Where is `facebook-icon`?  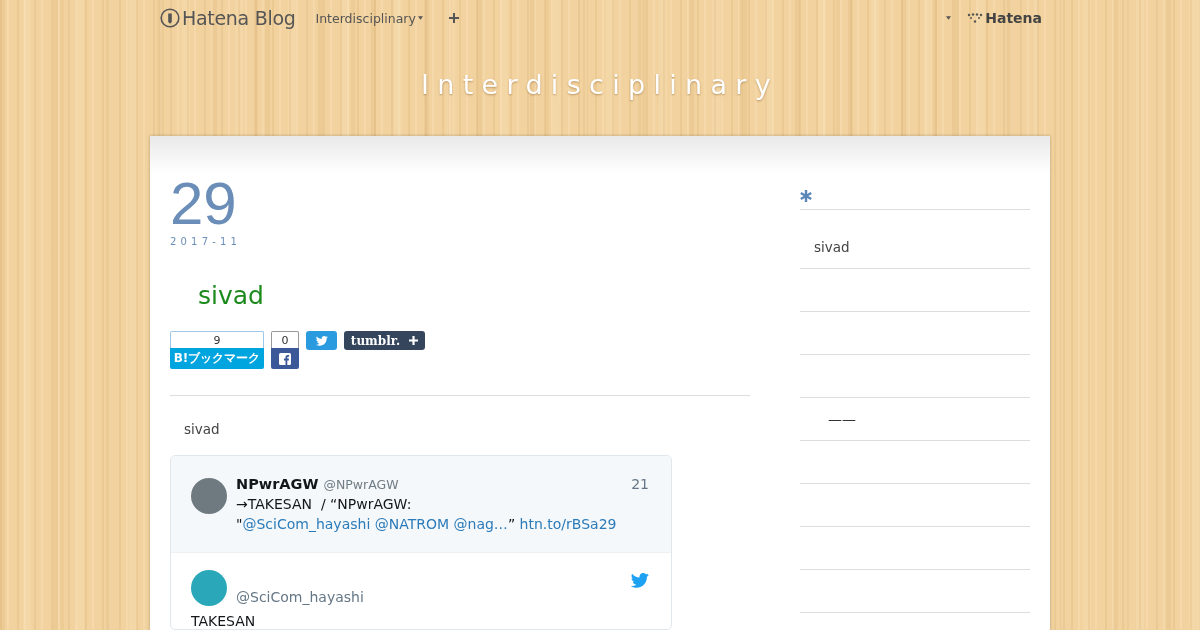 facebook-icon is located at coordinates (285, 358).